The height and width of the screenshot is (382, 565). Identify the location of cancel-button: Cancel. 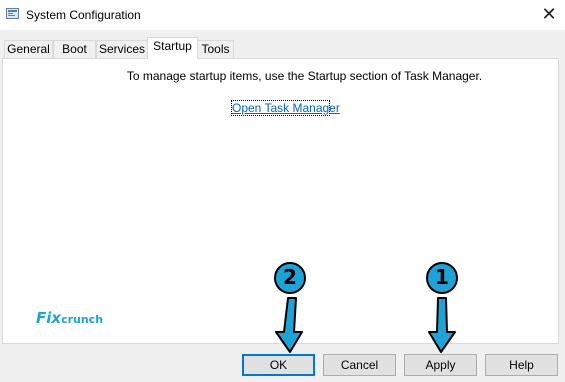
(359, 365).